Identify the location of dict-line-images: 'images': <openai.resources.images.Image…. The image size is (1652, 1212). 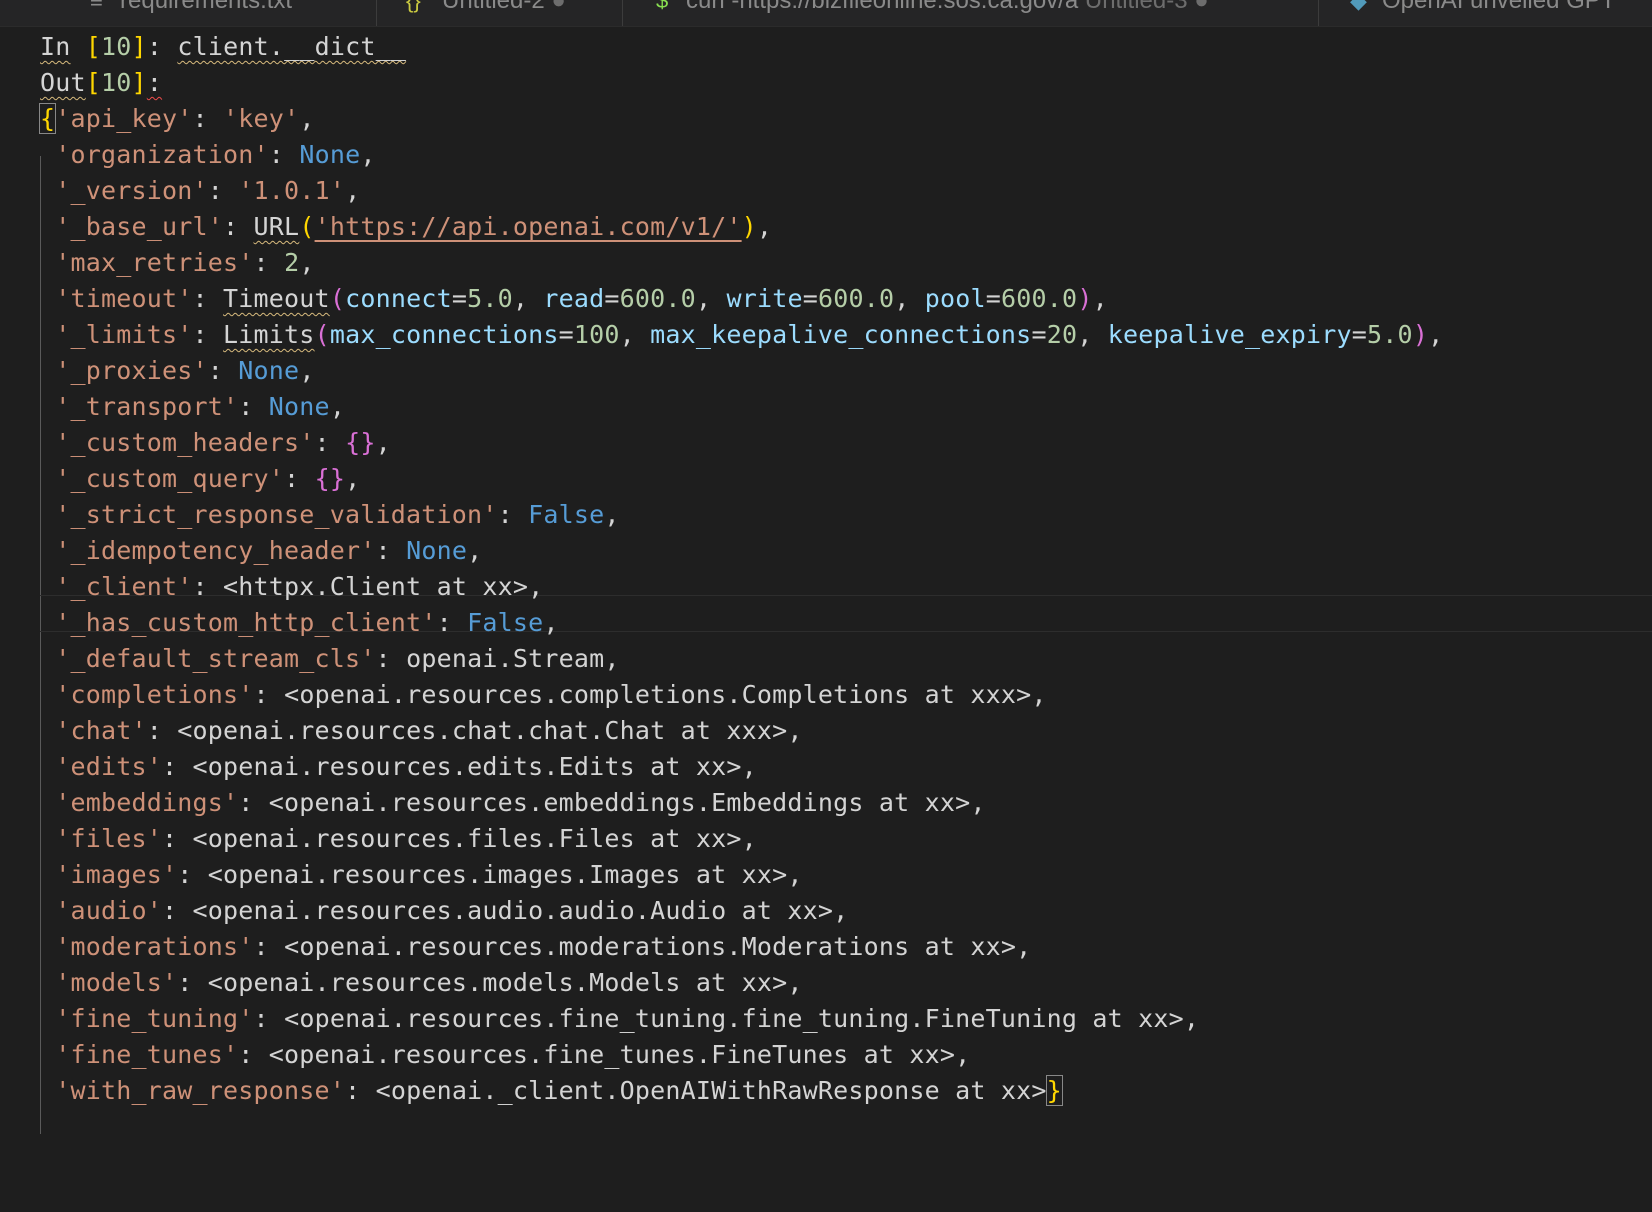
(429, 874).